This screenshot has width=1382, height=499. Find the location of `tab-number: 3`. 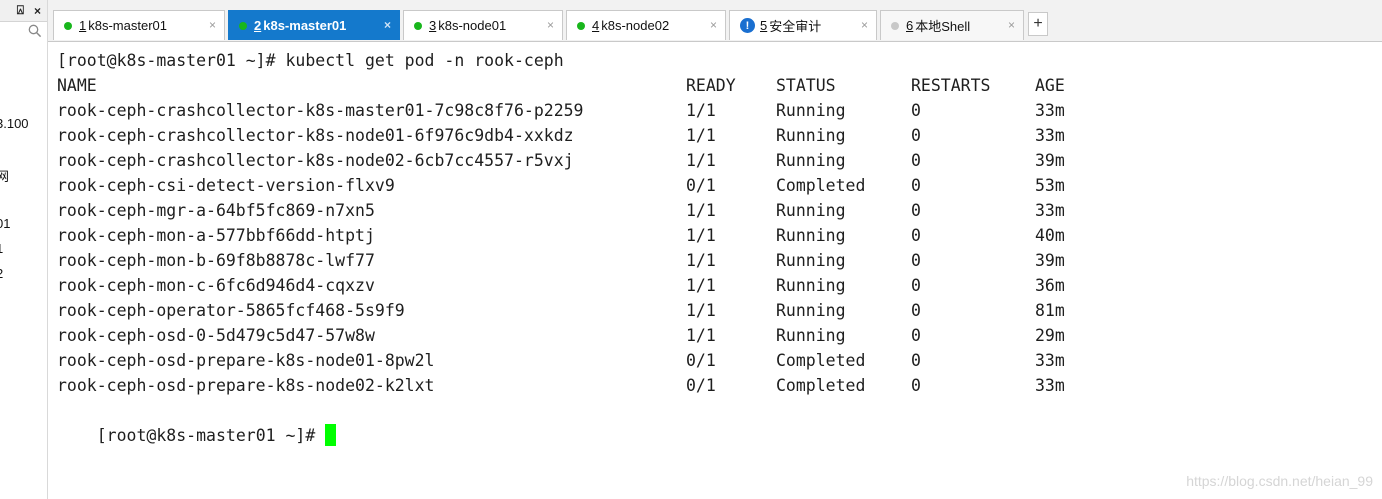

tab-number: 3 is located at coordinates (433, 25).